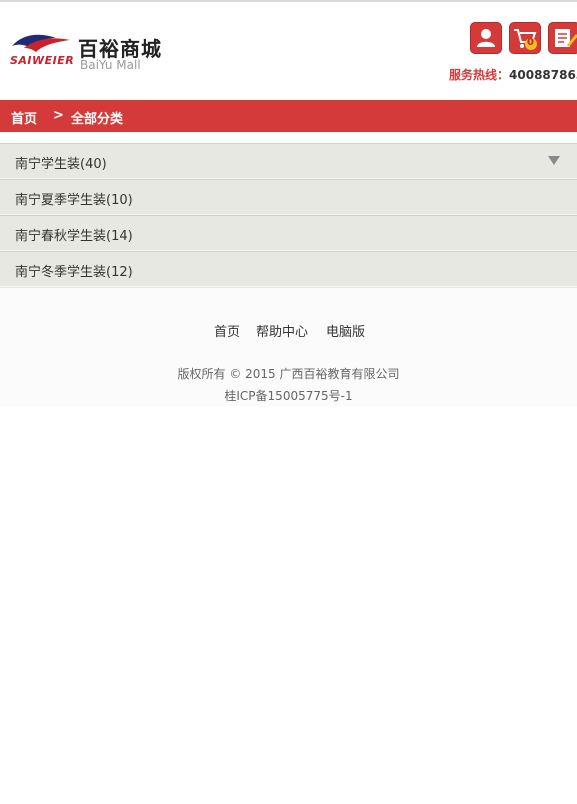  Describe the element at coordinates (288, 395) in the screenshot. I see `icp-record: 桂ICP备15005775号-1` at that location.